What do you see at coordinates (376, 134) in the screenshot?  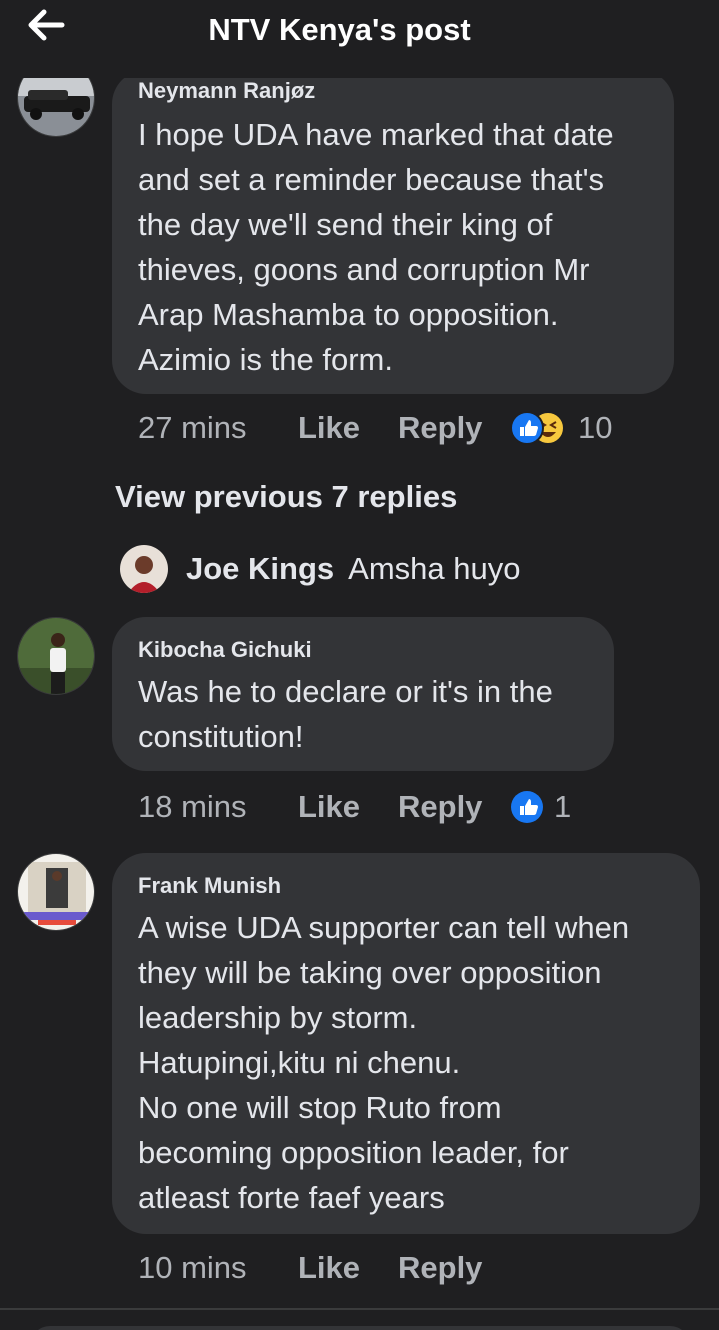 I see `comment-line: I hope UDA have marked that date` at bounding box center [376, 134].